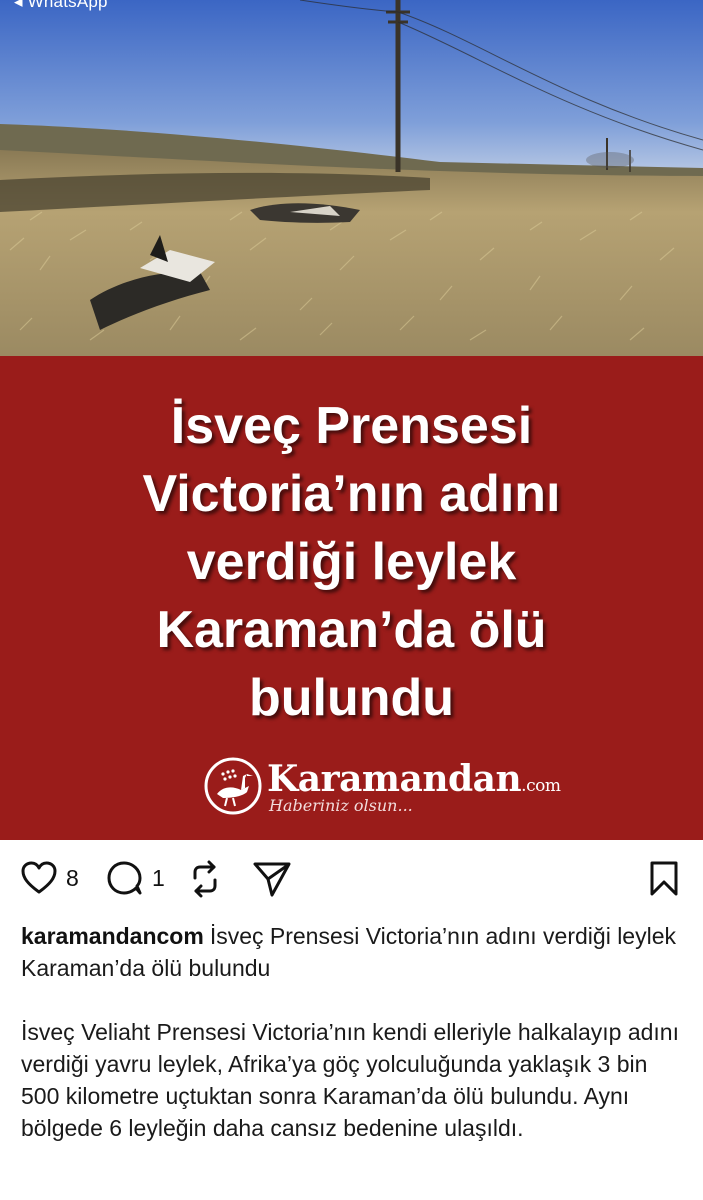 This screenshot has width=703, height=1200. I want to click on heart-icon, so click(39, 877).